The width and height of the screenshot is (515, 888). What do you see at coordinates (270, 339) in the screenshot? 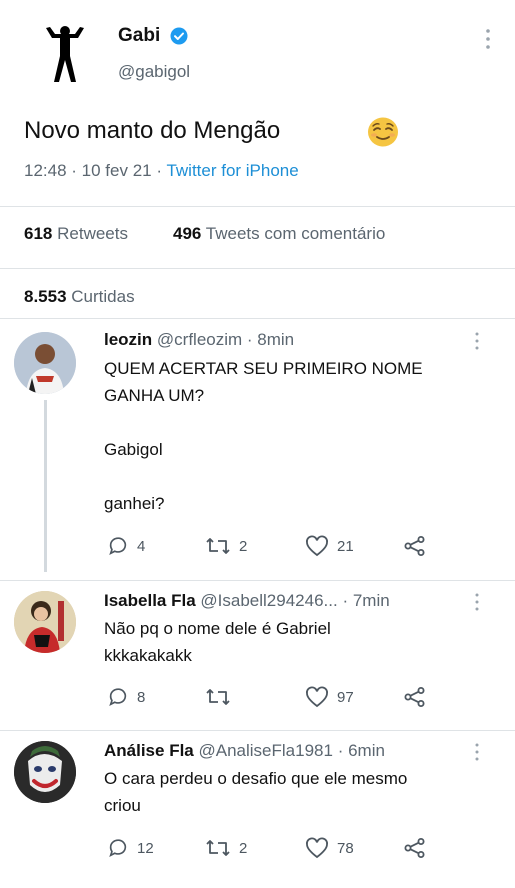
I see `reply-time: · 8min` at bounding box center [270, 339].